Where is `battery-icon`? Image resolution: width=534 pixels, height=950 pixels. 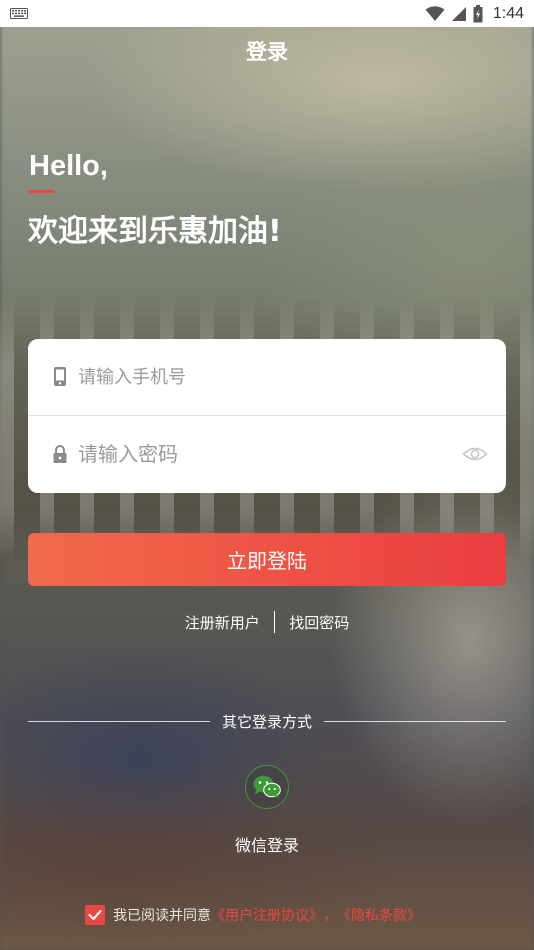
battery-icon is located at coordinates (478, 13).